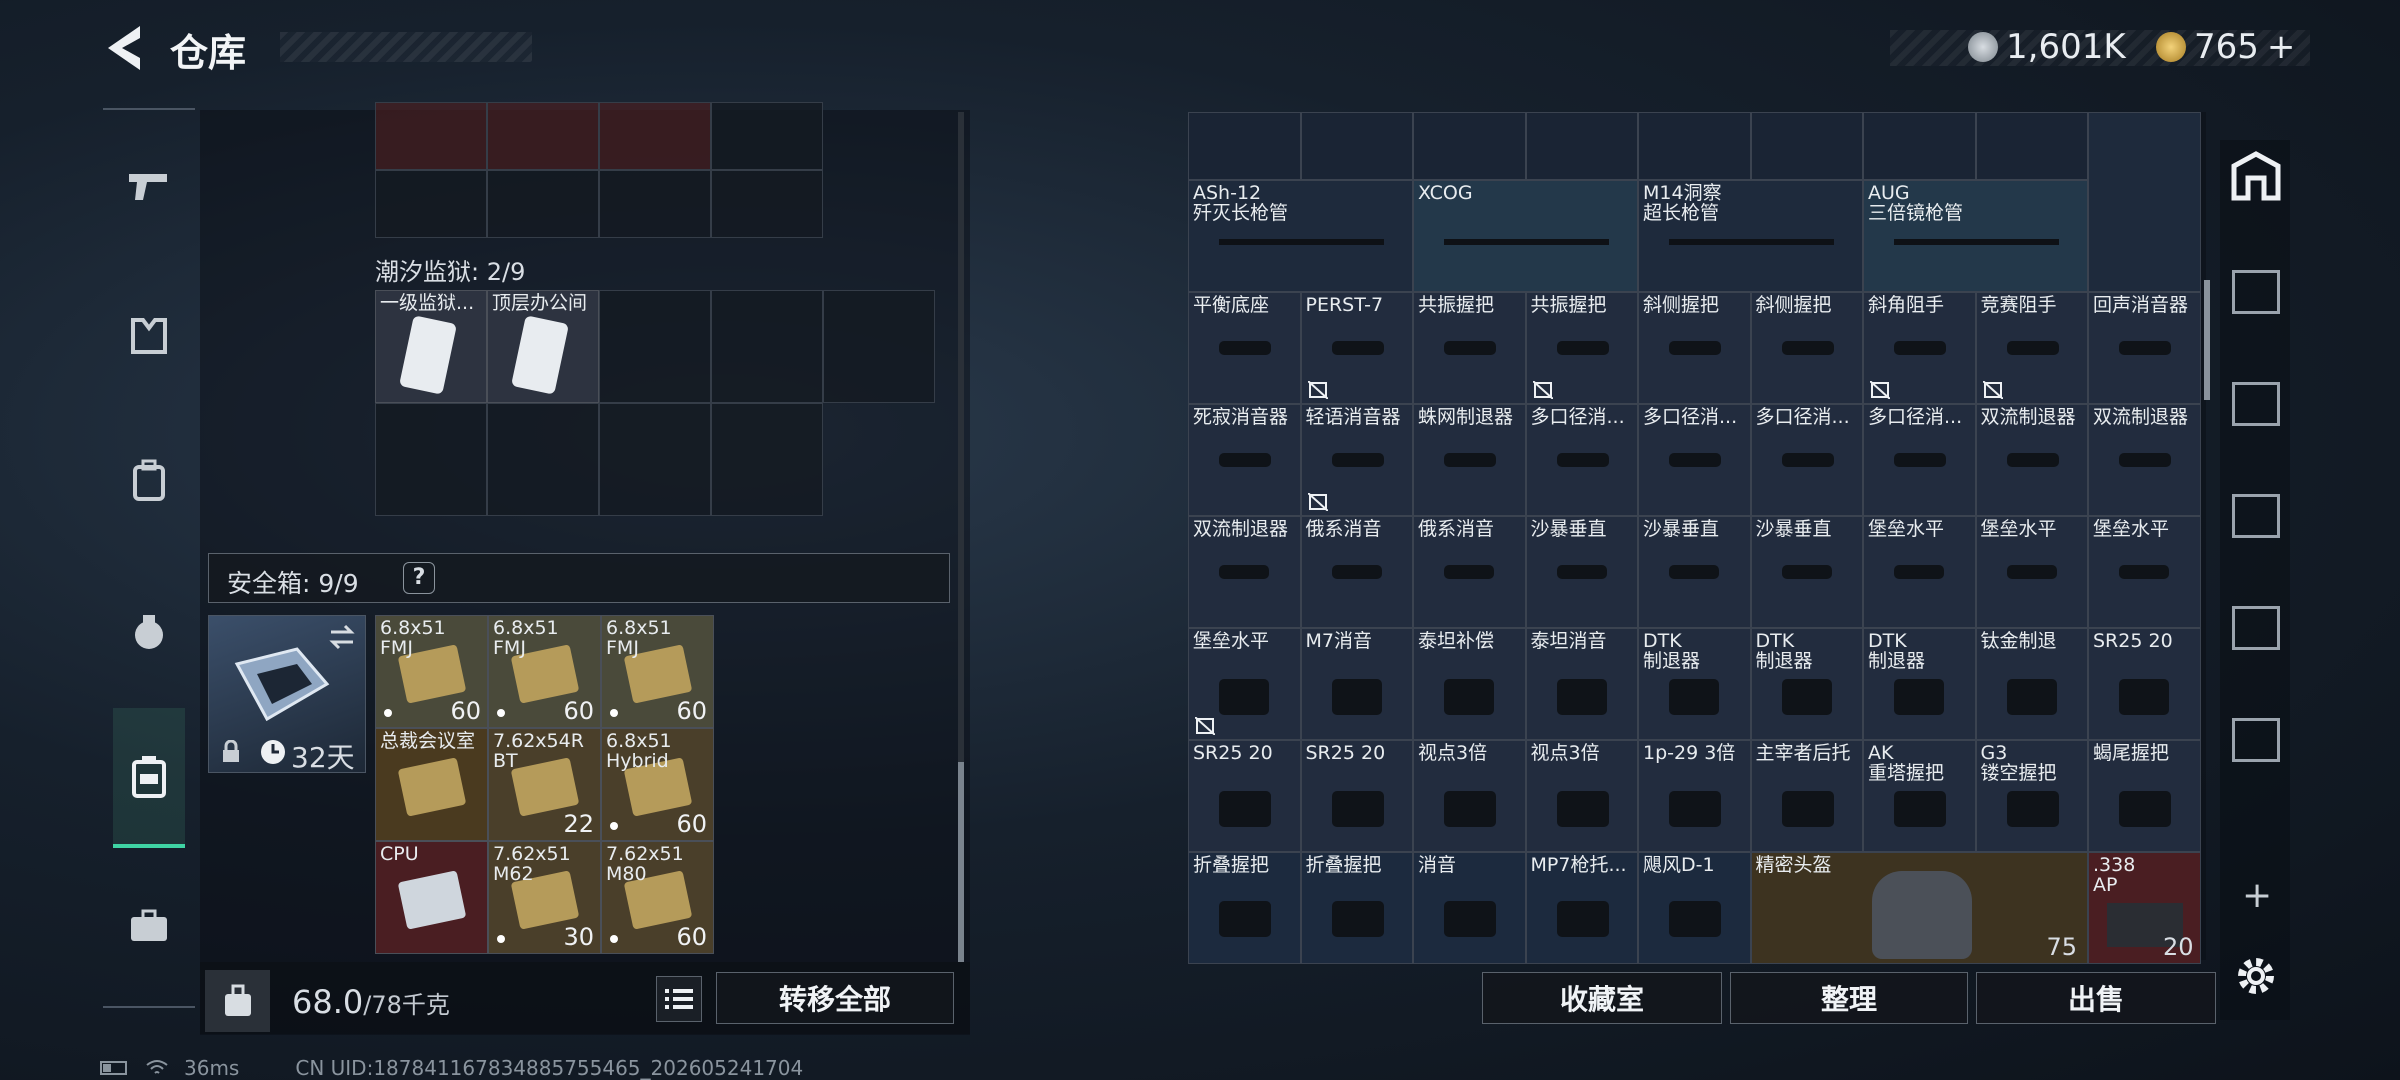  Describe the element at coordinates (2225, 47) in the screenshot. I see `gold-currency: 765 +` at that location.